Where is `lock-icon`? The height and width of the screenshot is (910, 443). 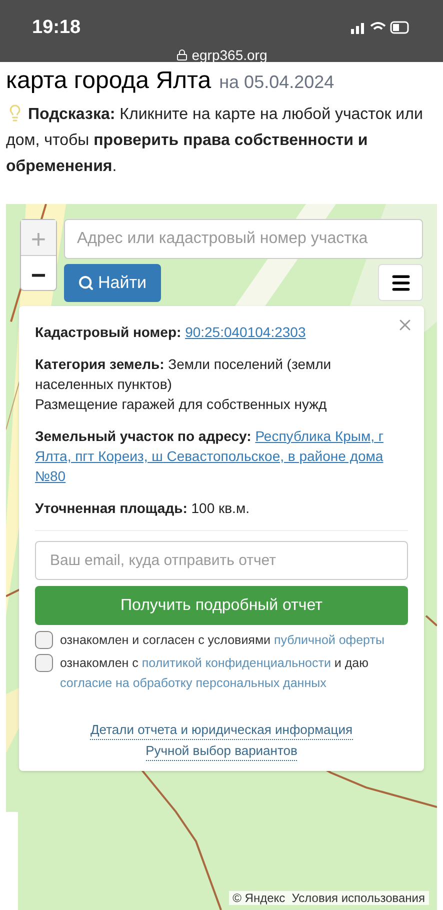 lock-icon is located at coordinates (182, 55).